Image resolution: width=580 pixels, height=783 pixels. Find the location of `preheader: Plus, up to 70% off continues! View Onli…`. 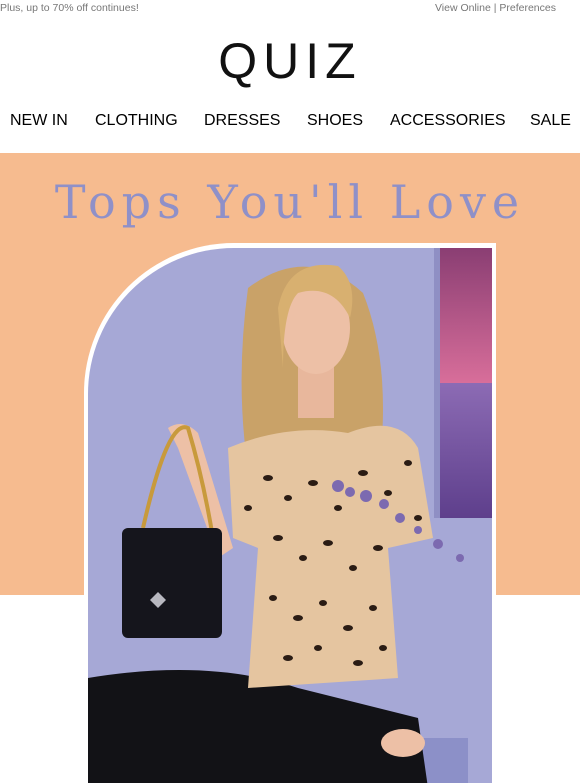

preheader: Plus, up to 70% off continues! View Onli… is located at coordinates (290, 8).